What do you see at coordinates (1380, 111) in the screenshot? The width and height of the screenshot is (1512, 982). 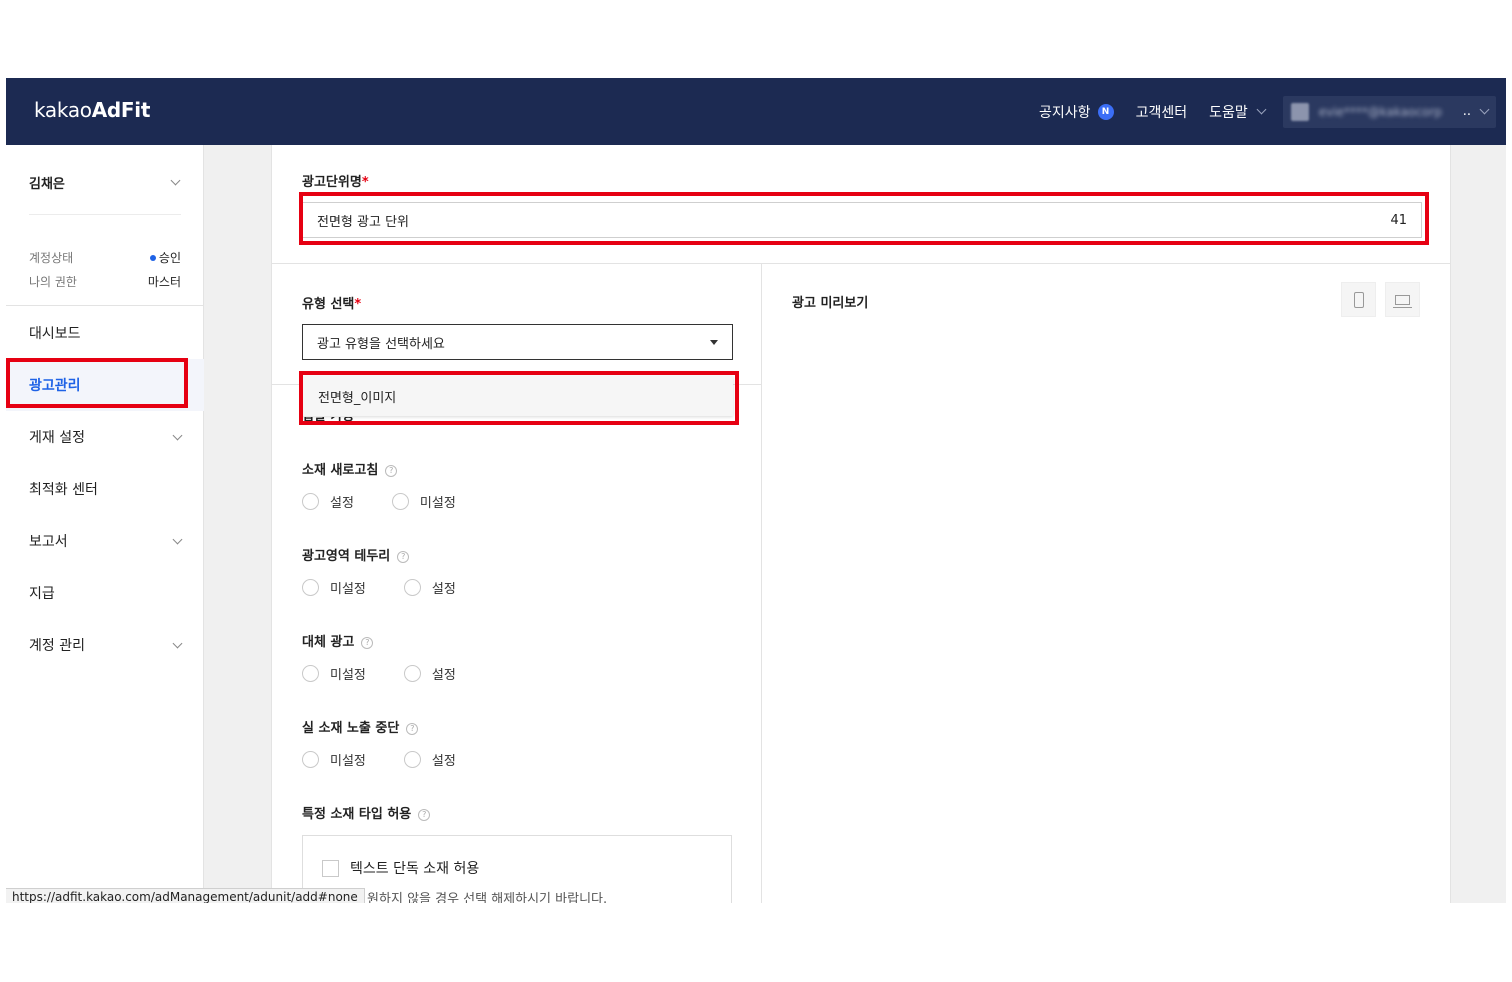 I see `account-email: evie****@kakaocorp` at bounding box center [1380, 111].